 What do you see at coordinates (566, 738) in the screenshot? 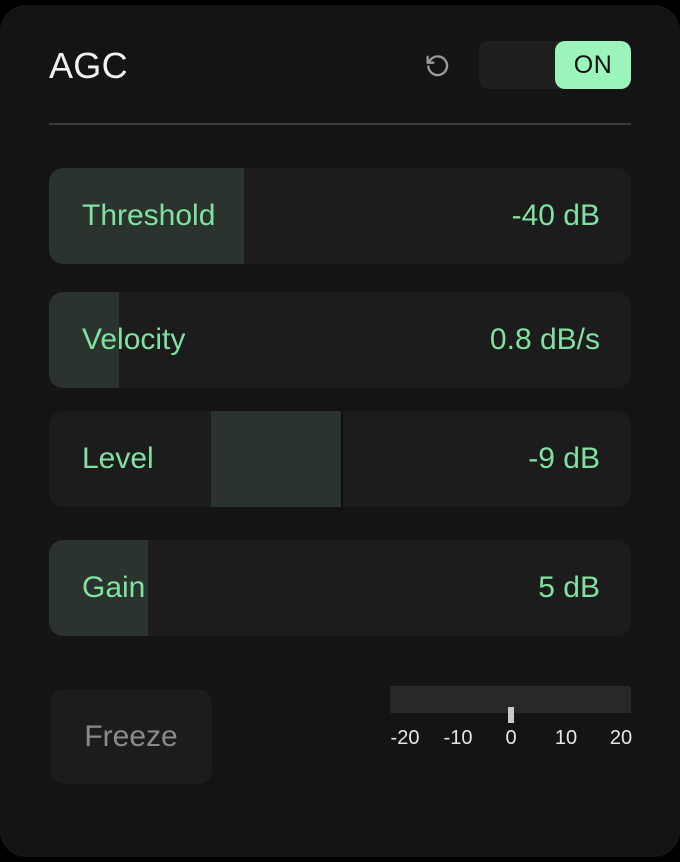
I see `meter-scale-label: 10` at bounding box center [566, 738].